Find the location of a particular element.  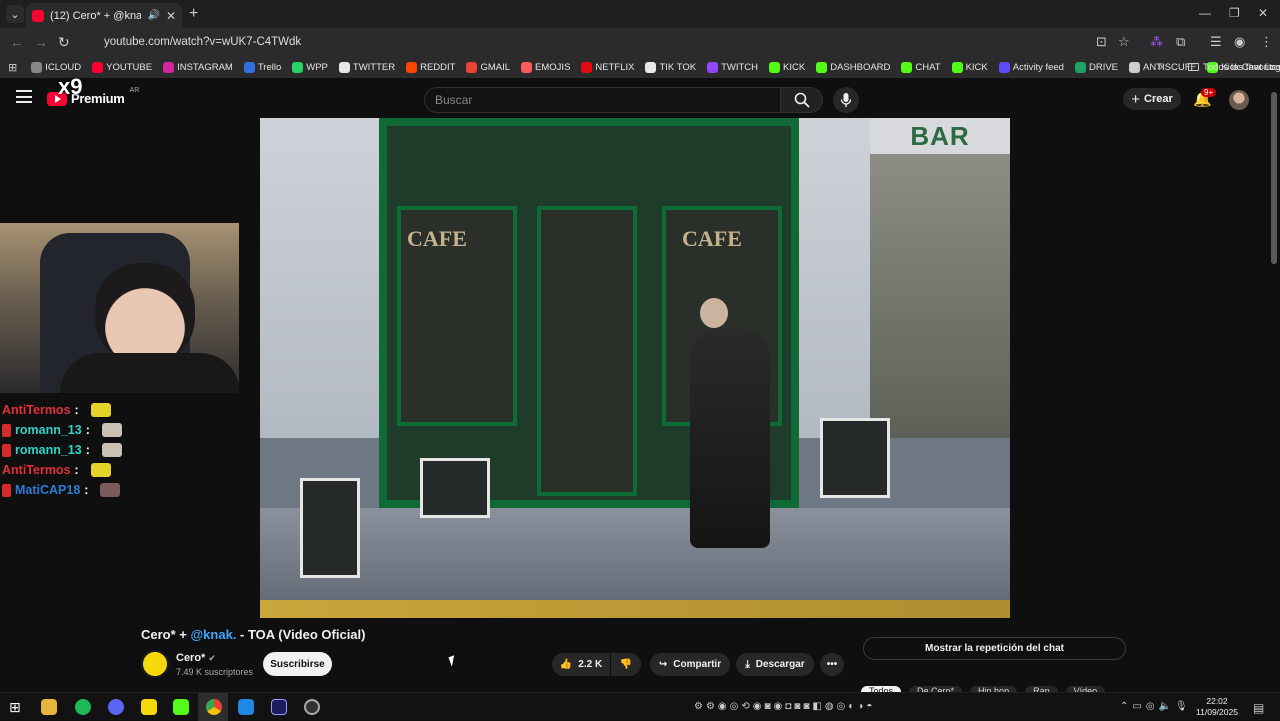

download-button: ⤓ Descargar is located at coordinates (775, 664).